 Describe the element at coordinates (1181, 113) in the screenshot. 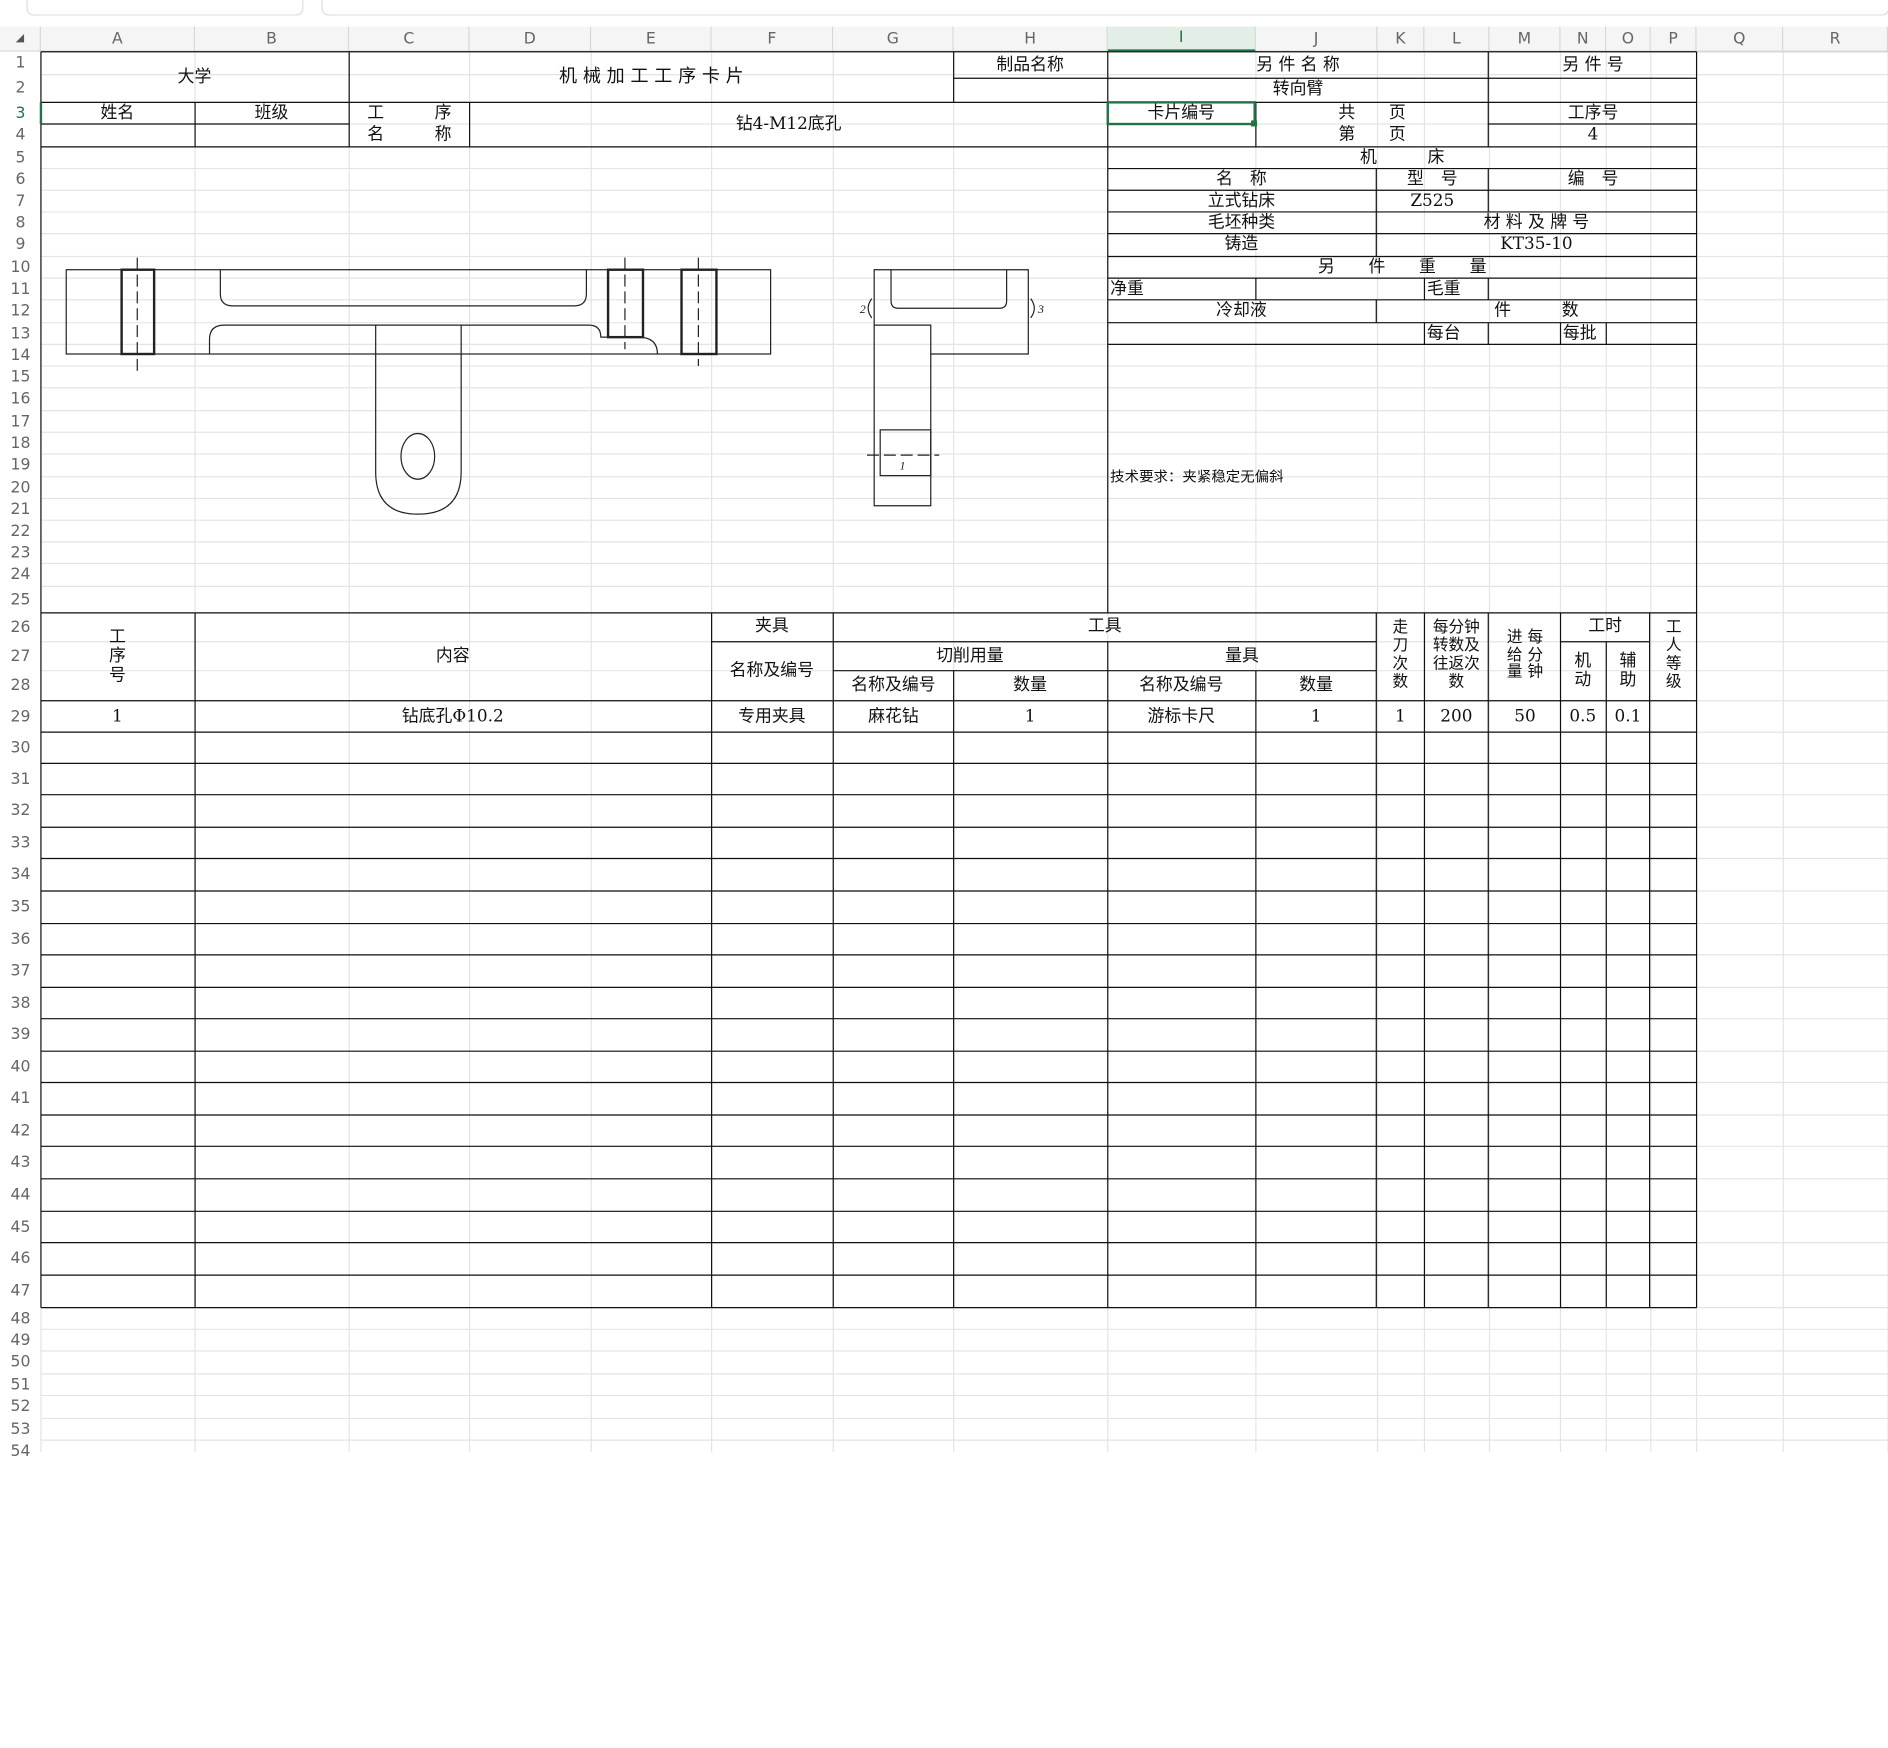

I see `card-no-label: 卡片编号` at that location.